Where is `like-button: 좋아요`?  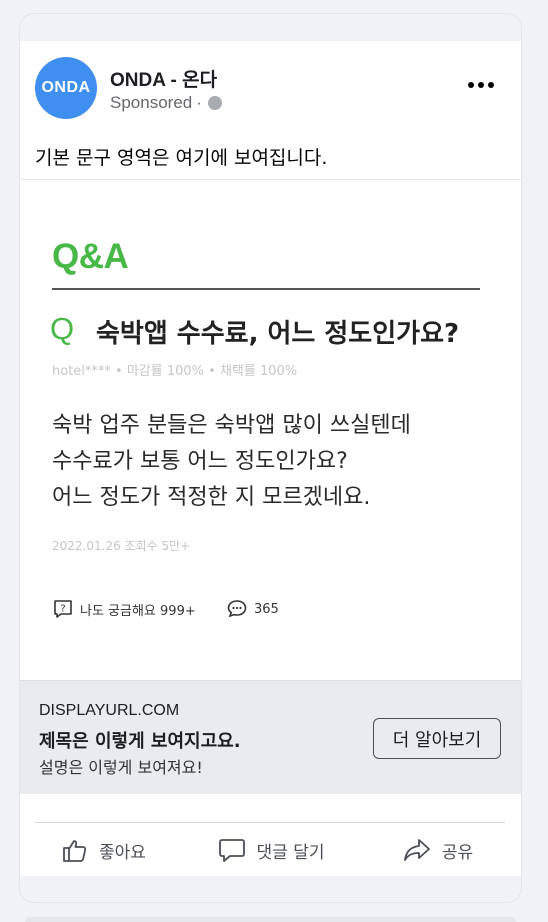
like-button: 좋아요 is located at coordinates (103, 850).